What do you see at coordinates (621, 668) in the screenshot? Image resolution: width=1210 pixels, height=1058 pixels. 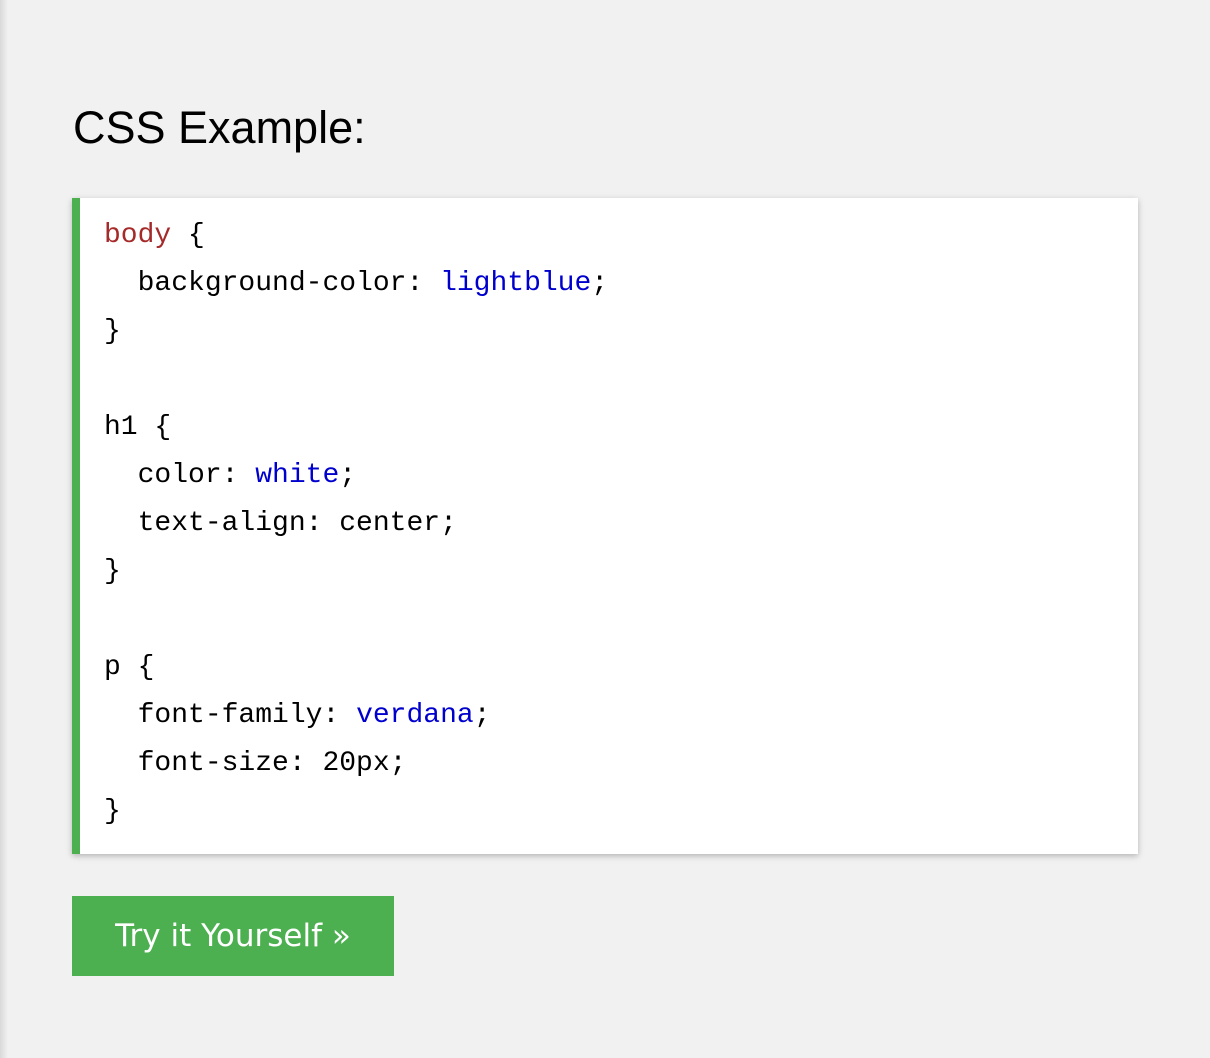 I see `code-line: p {` at bounding box center [621, 668].